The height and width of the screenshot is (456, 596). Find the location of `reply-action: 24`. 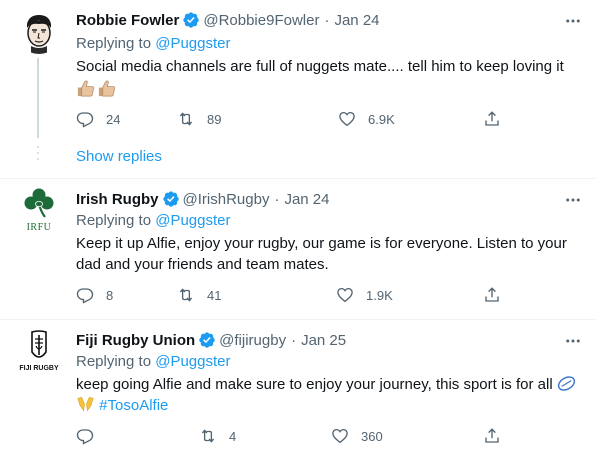

reply-action: 24 is located at coordinates (98, 119).